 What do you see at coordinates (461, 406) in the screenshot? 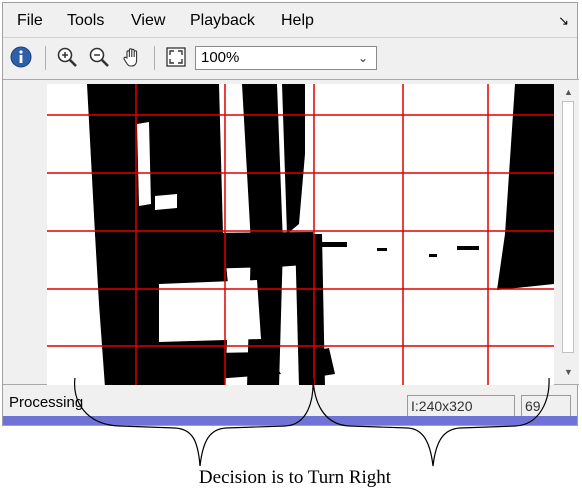
I see `resolution-field: I:240x320` at bounding box center [461, 406].